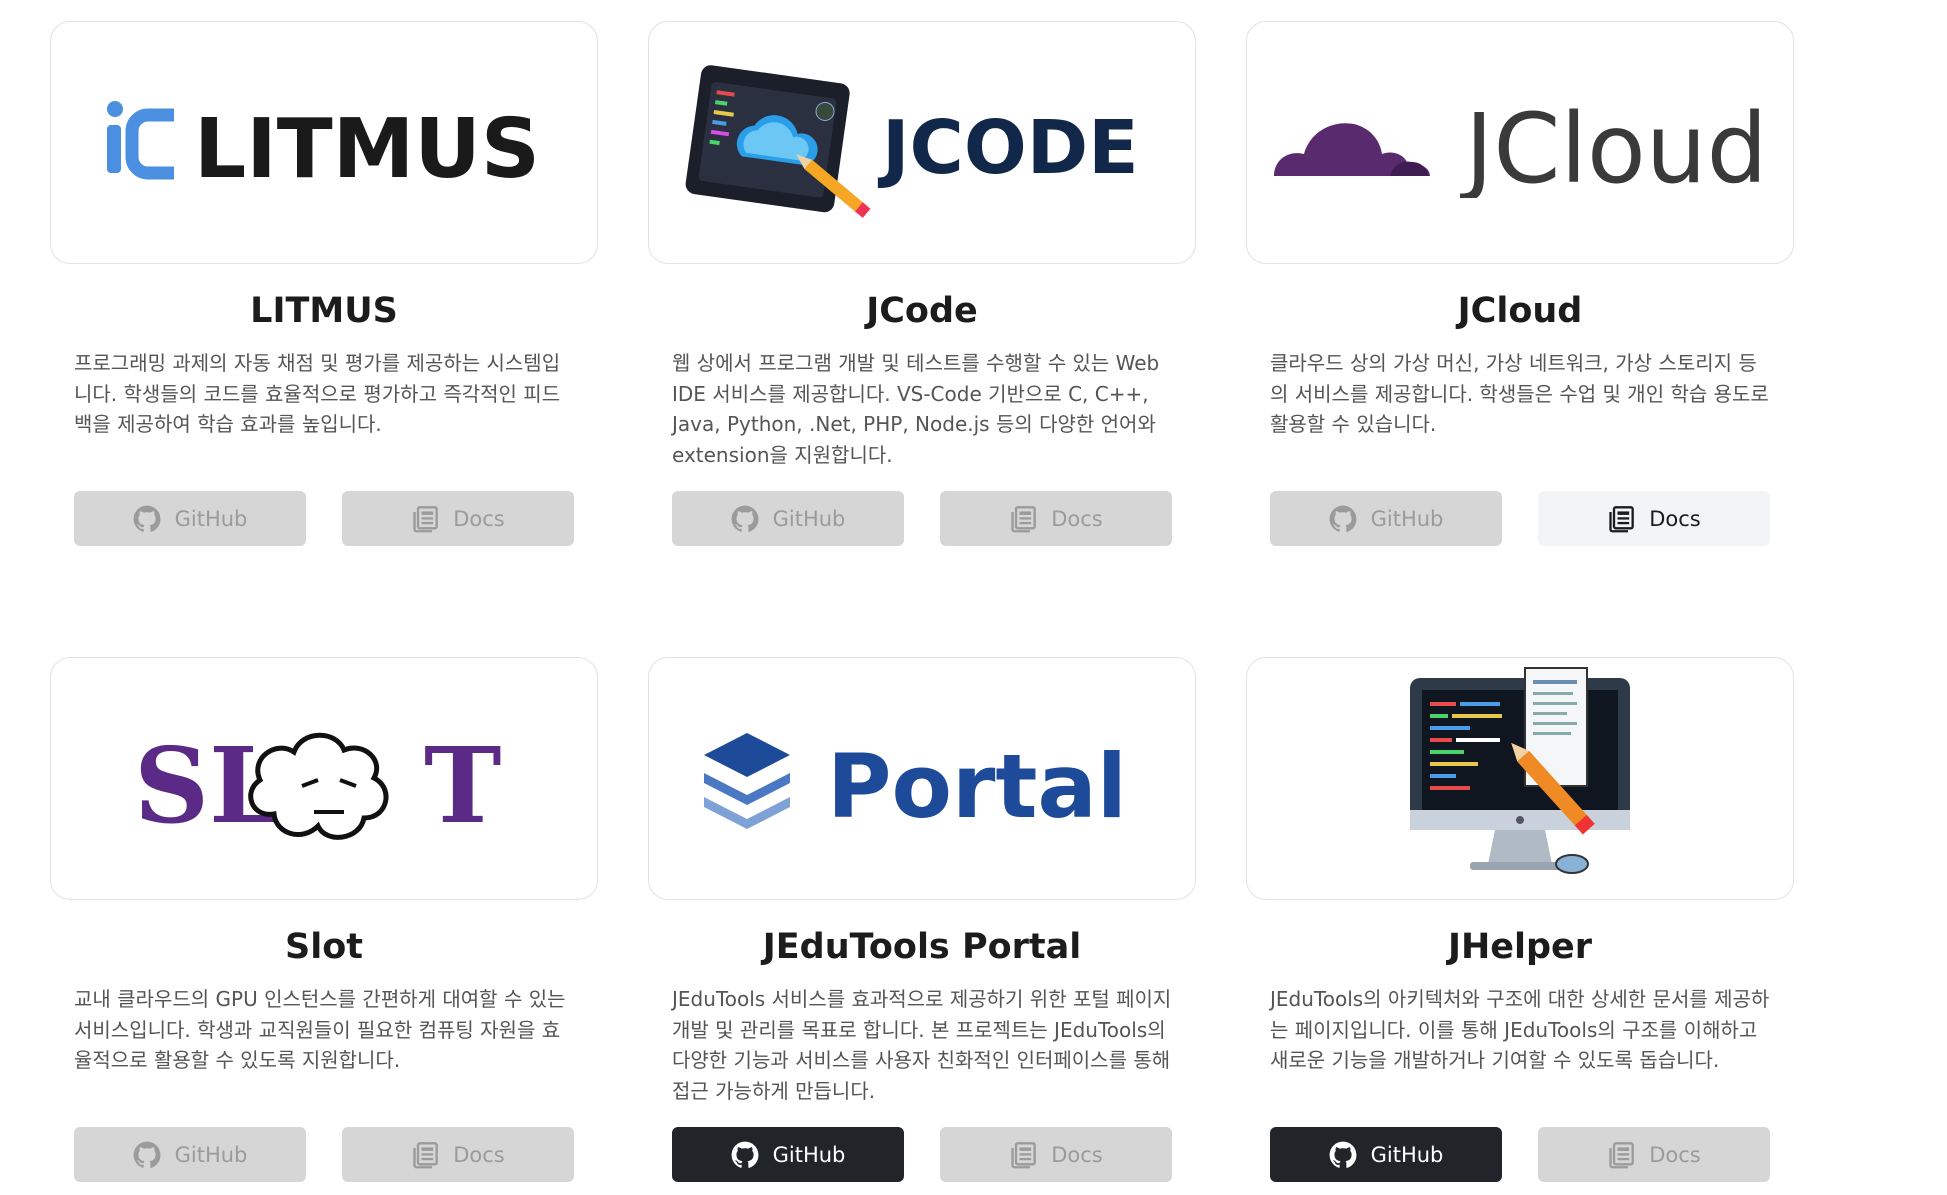  I want to click on portal-logo: Portal, so click(922, 778).